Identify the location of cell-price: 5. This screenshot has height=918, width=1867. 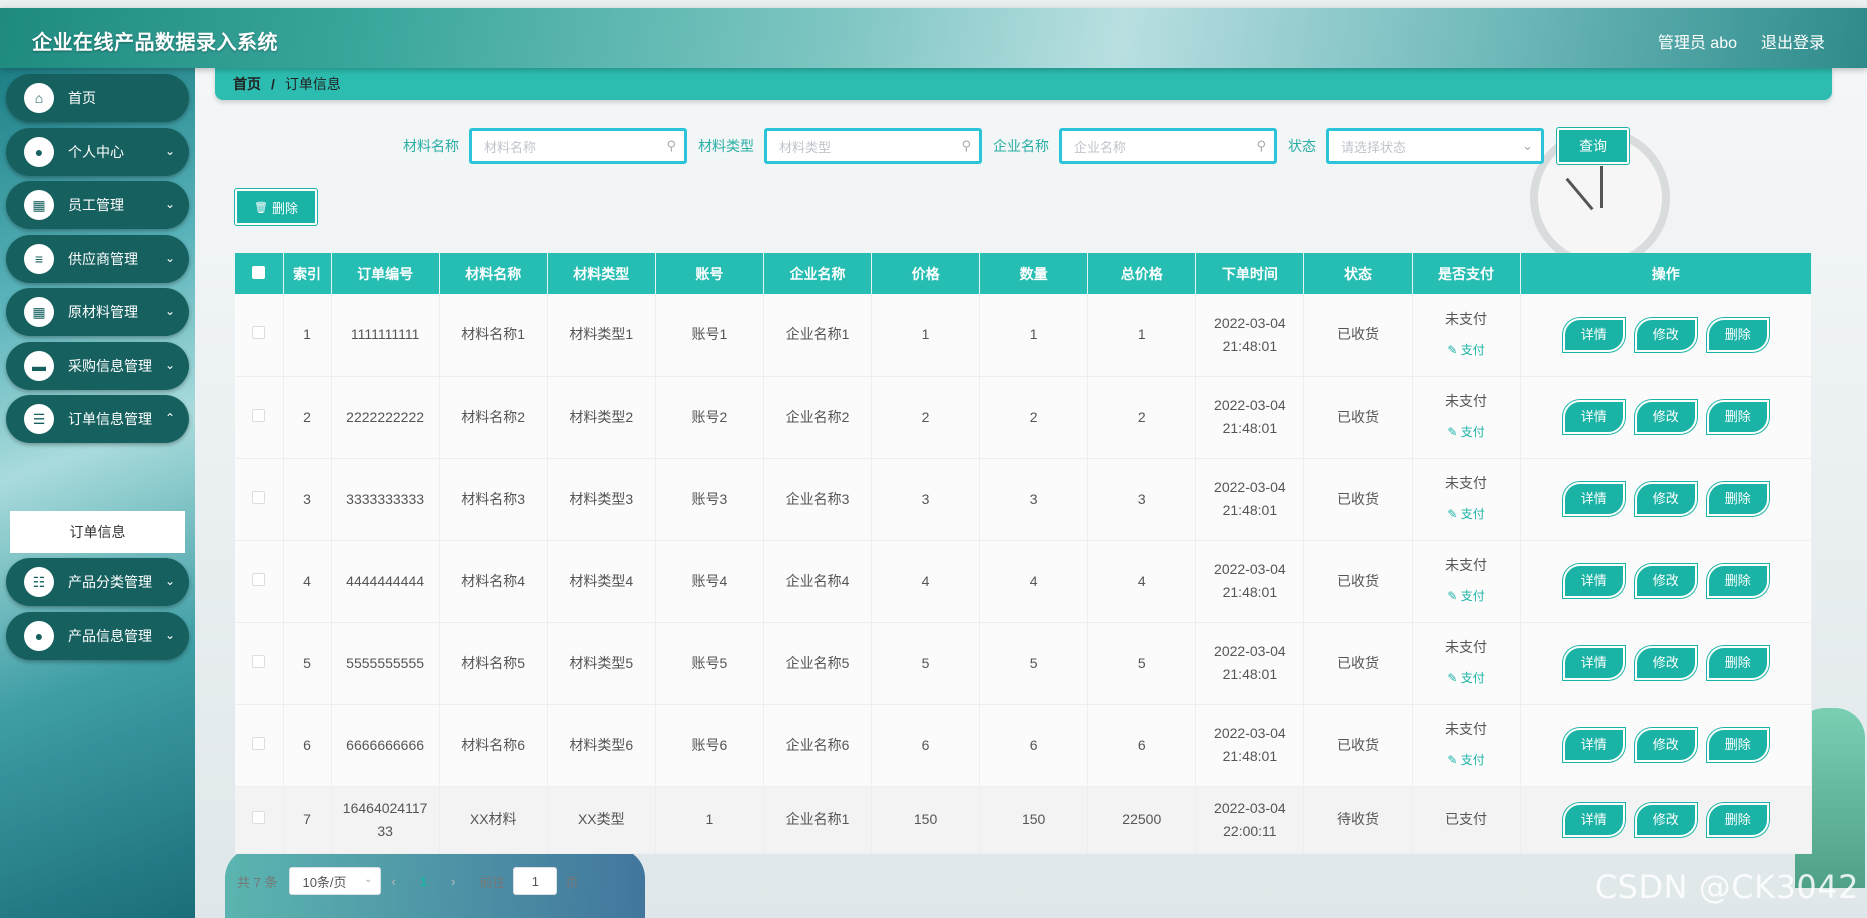
(926, 663).